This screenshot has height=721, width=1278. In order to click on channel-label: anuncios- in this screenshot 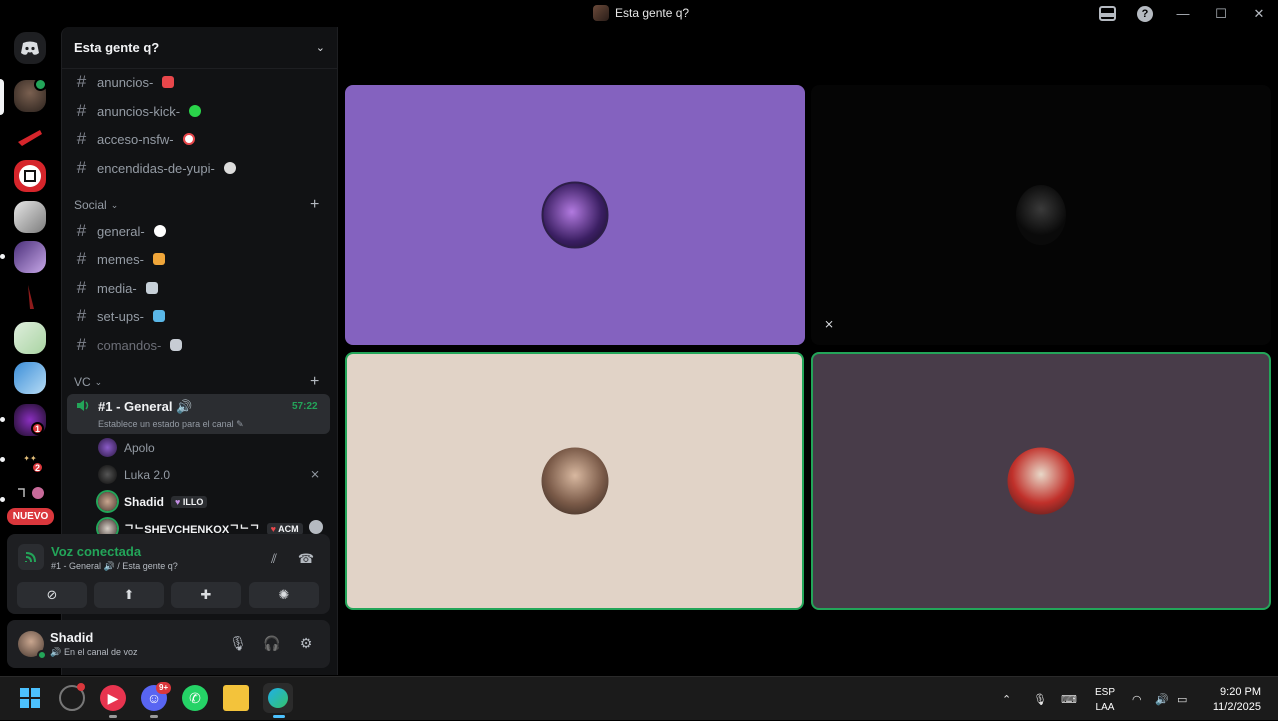, I will do `click(125, 82)`.